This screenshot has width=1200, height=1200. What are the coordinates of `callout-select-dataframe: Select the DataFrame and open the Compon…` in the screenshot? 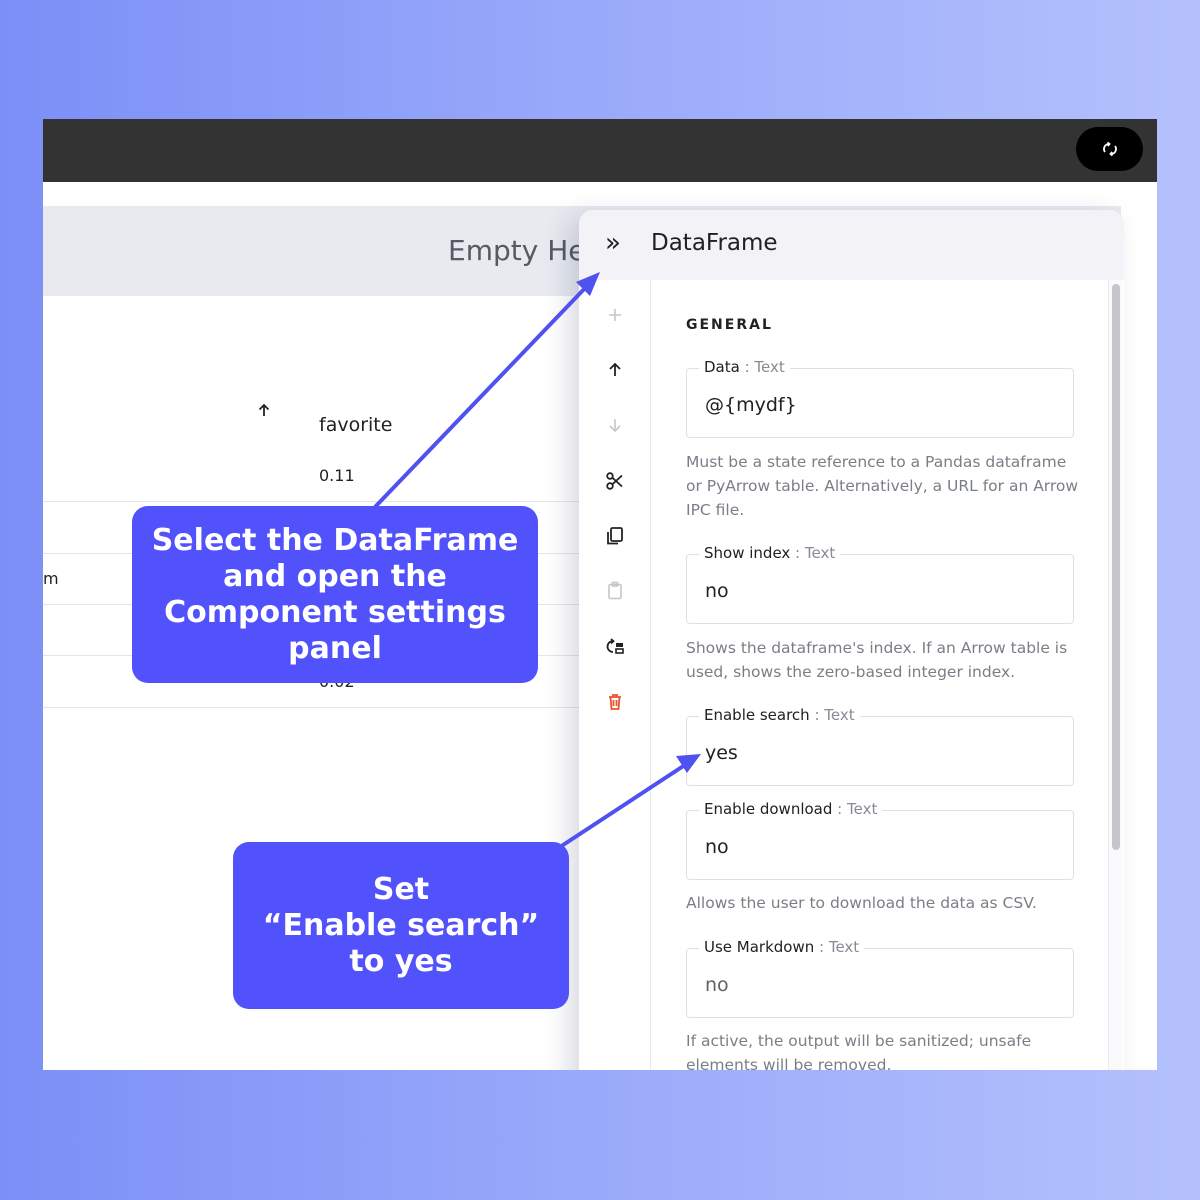 It's located at (335, 594).